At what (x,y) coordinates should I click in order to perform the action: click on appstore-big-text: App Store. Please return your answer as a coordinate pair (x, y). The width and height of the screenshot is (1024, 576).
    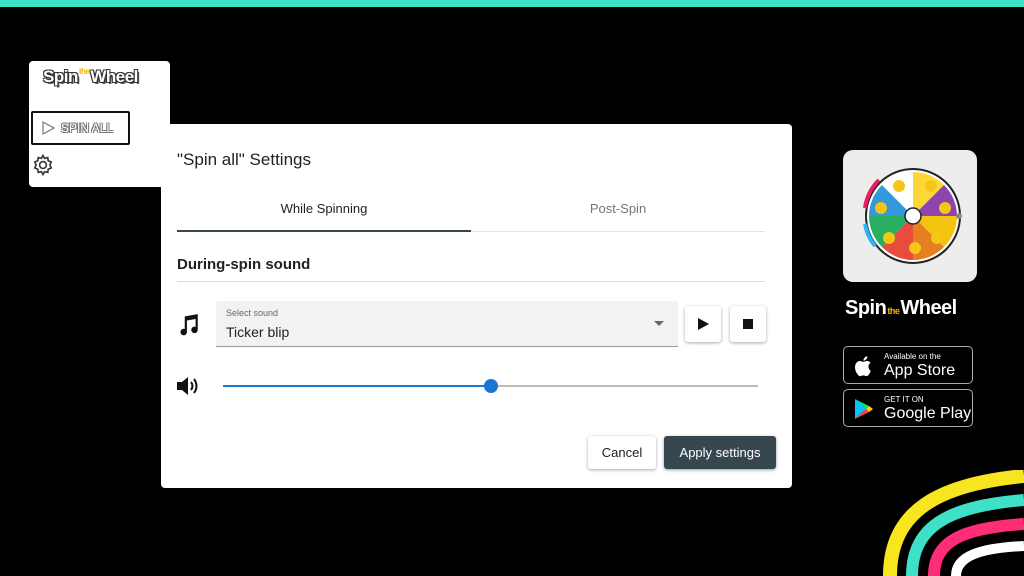
    Looking at the image, I should click on (920, 370).